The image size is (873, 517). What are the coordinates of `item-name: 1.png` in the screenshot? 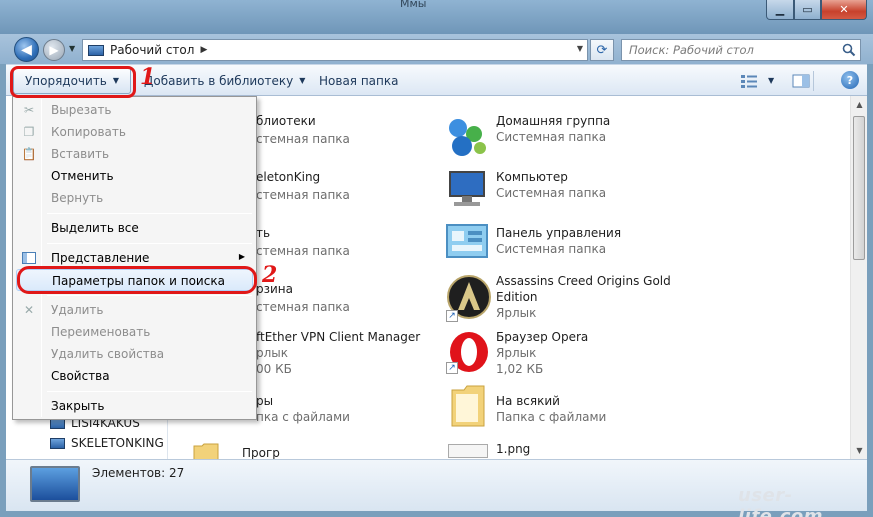 It's located at (513, 449).